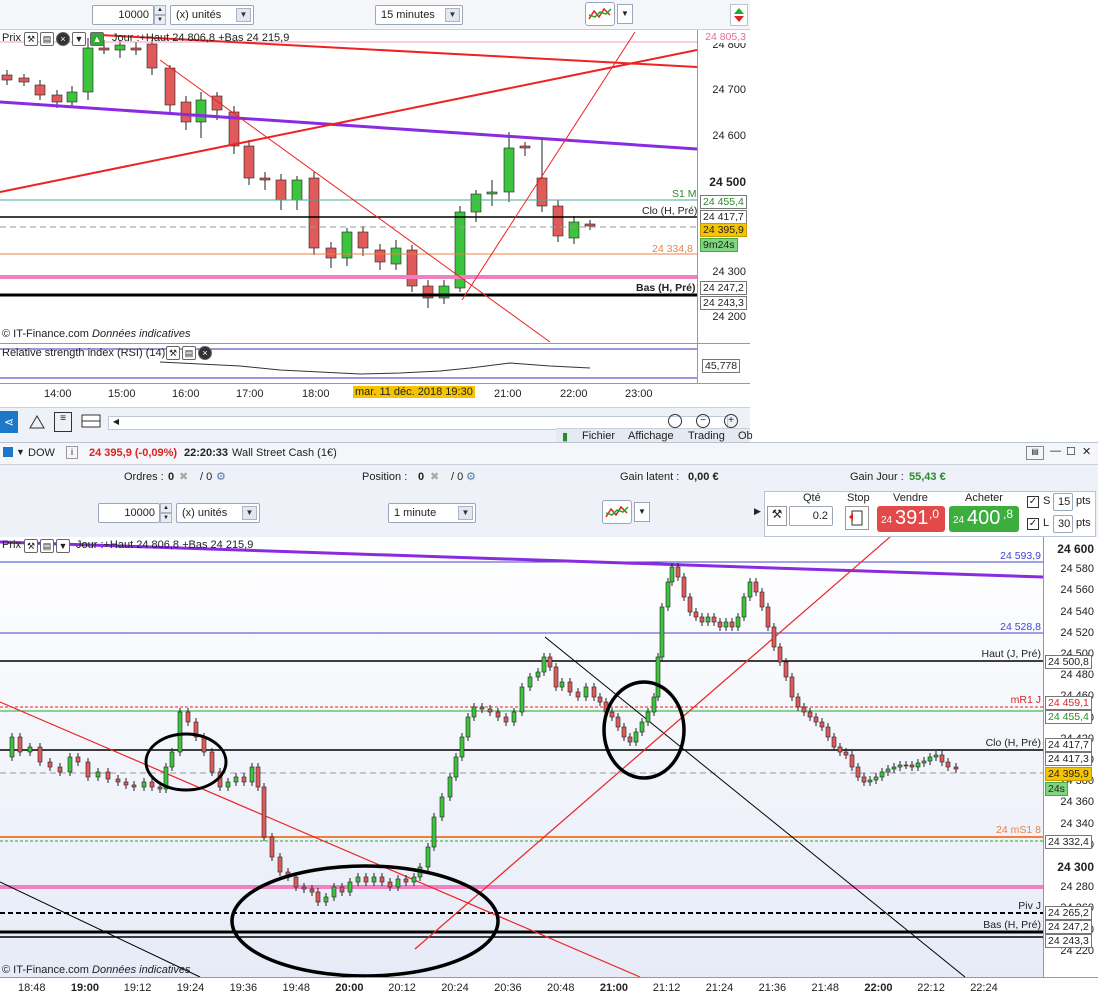 The height and width of the screenshot is (1001, 1098). I want to click on buy-button: 24 400 ,8, so click(984, 519).